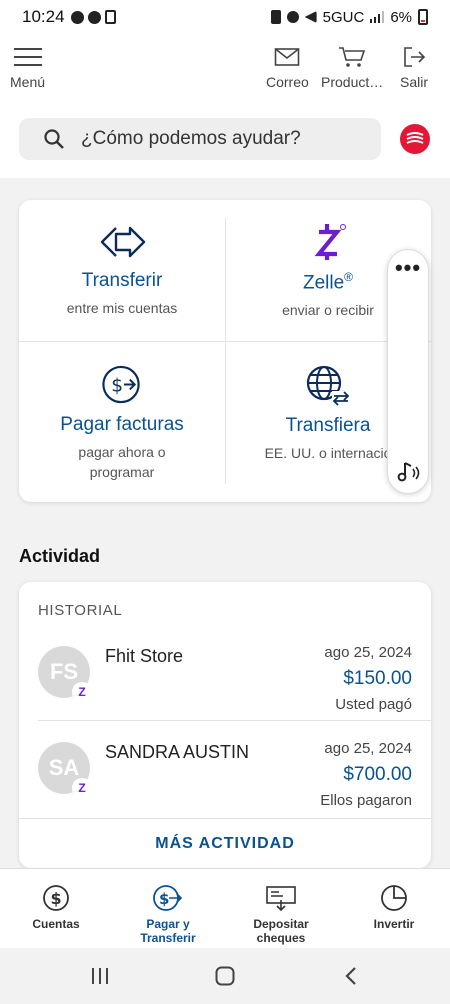 The image size is (450, 1004). I want to click on back-button, so click(351, 976).